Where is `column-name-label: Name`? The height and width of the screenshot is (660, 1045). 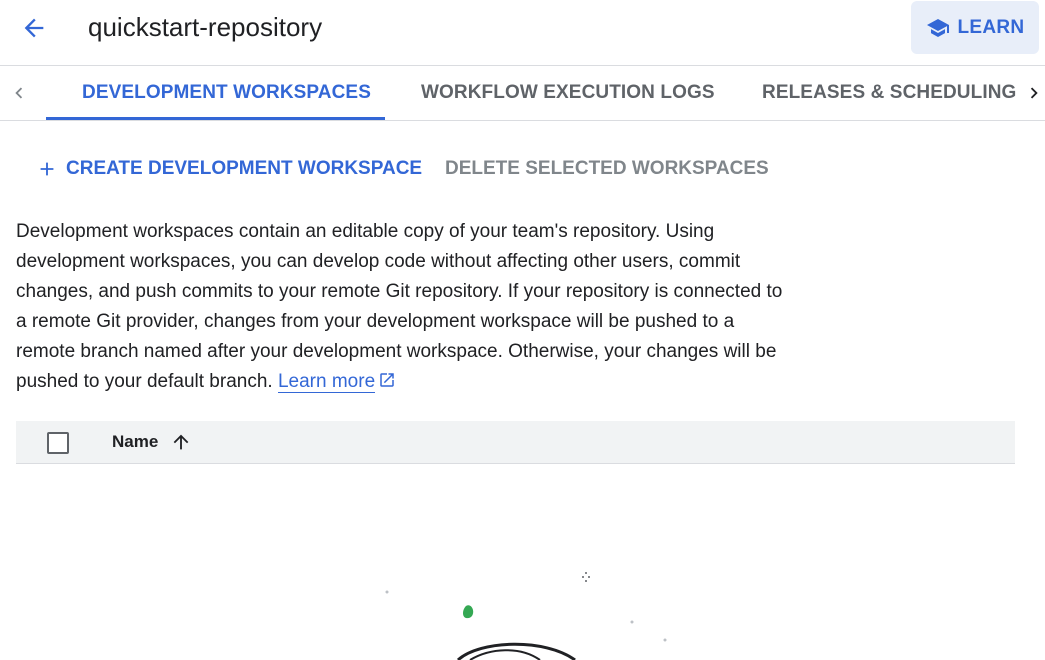 column-name-label: Name is located at coordinates (135, 441).